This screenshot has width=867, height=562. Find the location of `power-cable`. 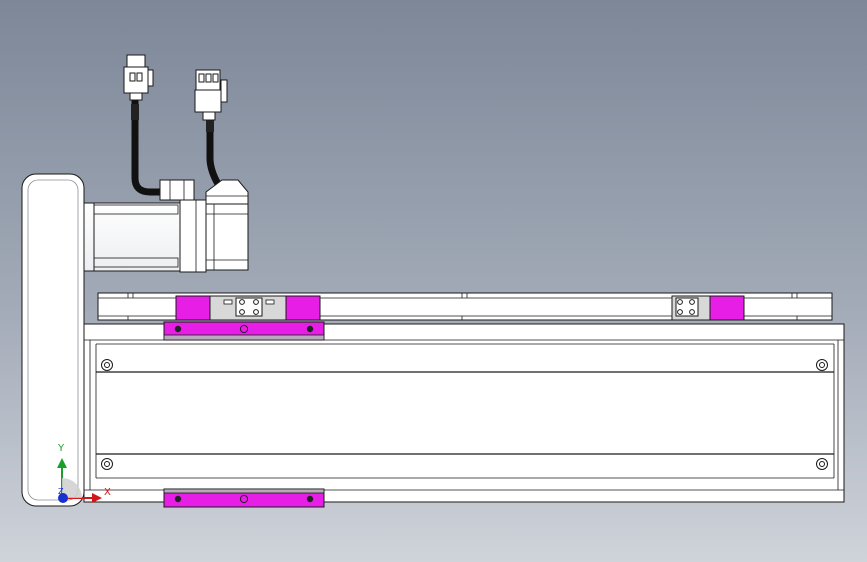

power-cable is located at coordinates (214, 152).